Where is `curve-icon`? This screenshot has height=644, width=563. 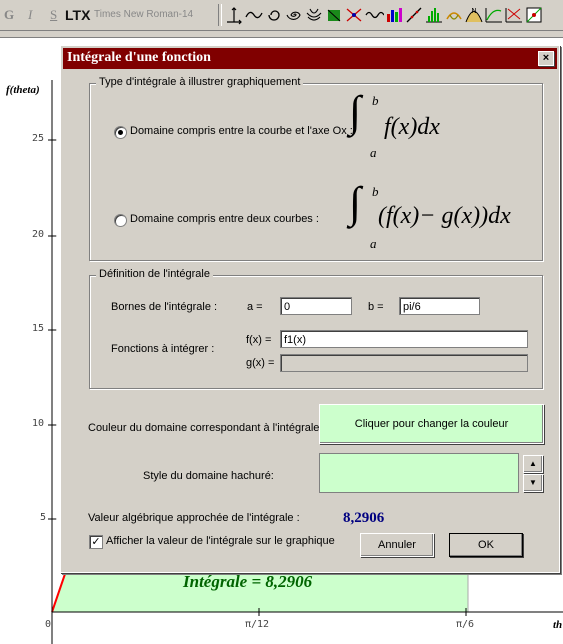 curve-icon is located at coordinates (254, 15).